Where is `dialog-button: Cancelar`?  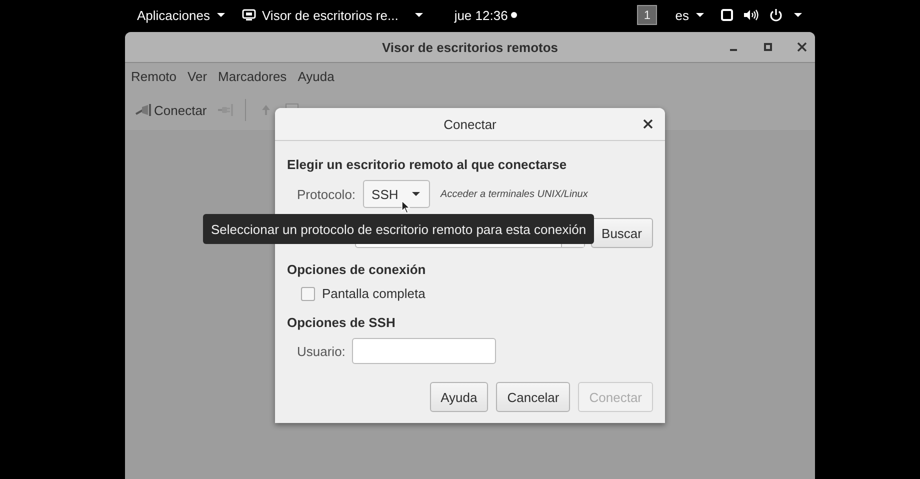
dialog-button: Cancelar is located at coordinates (533, 397).